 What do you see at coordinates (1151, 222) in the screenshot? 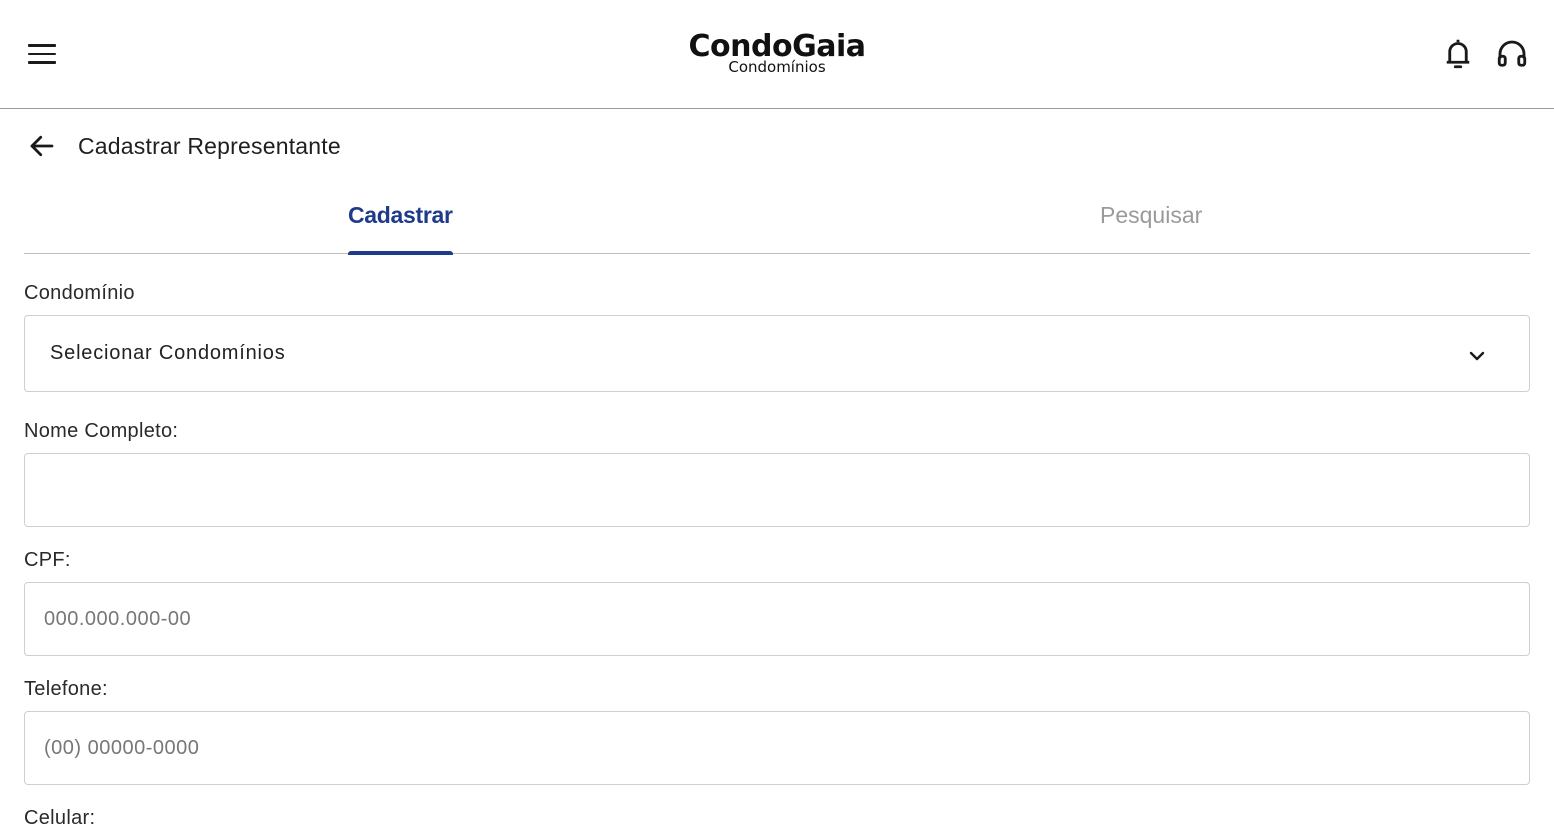
I see `tab-pesquisar: Pesquisar` at bounding box center [1151, 222].